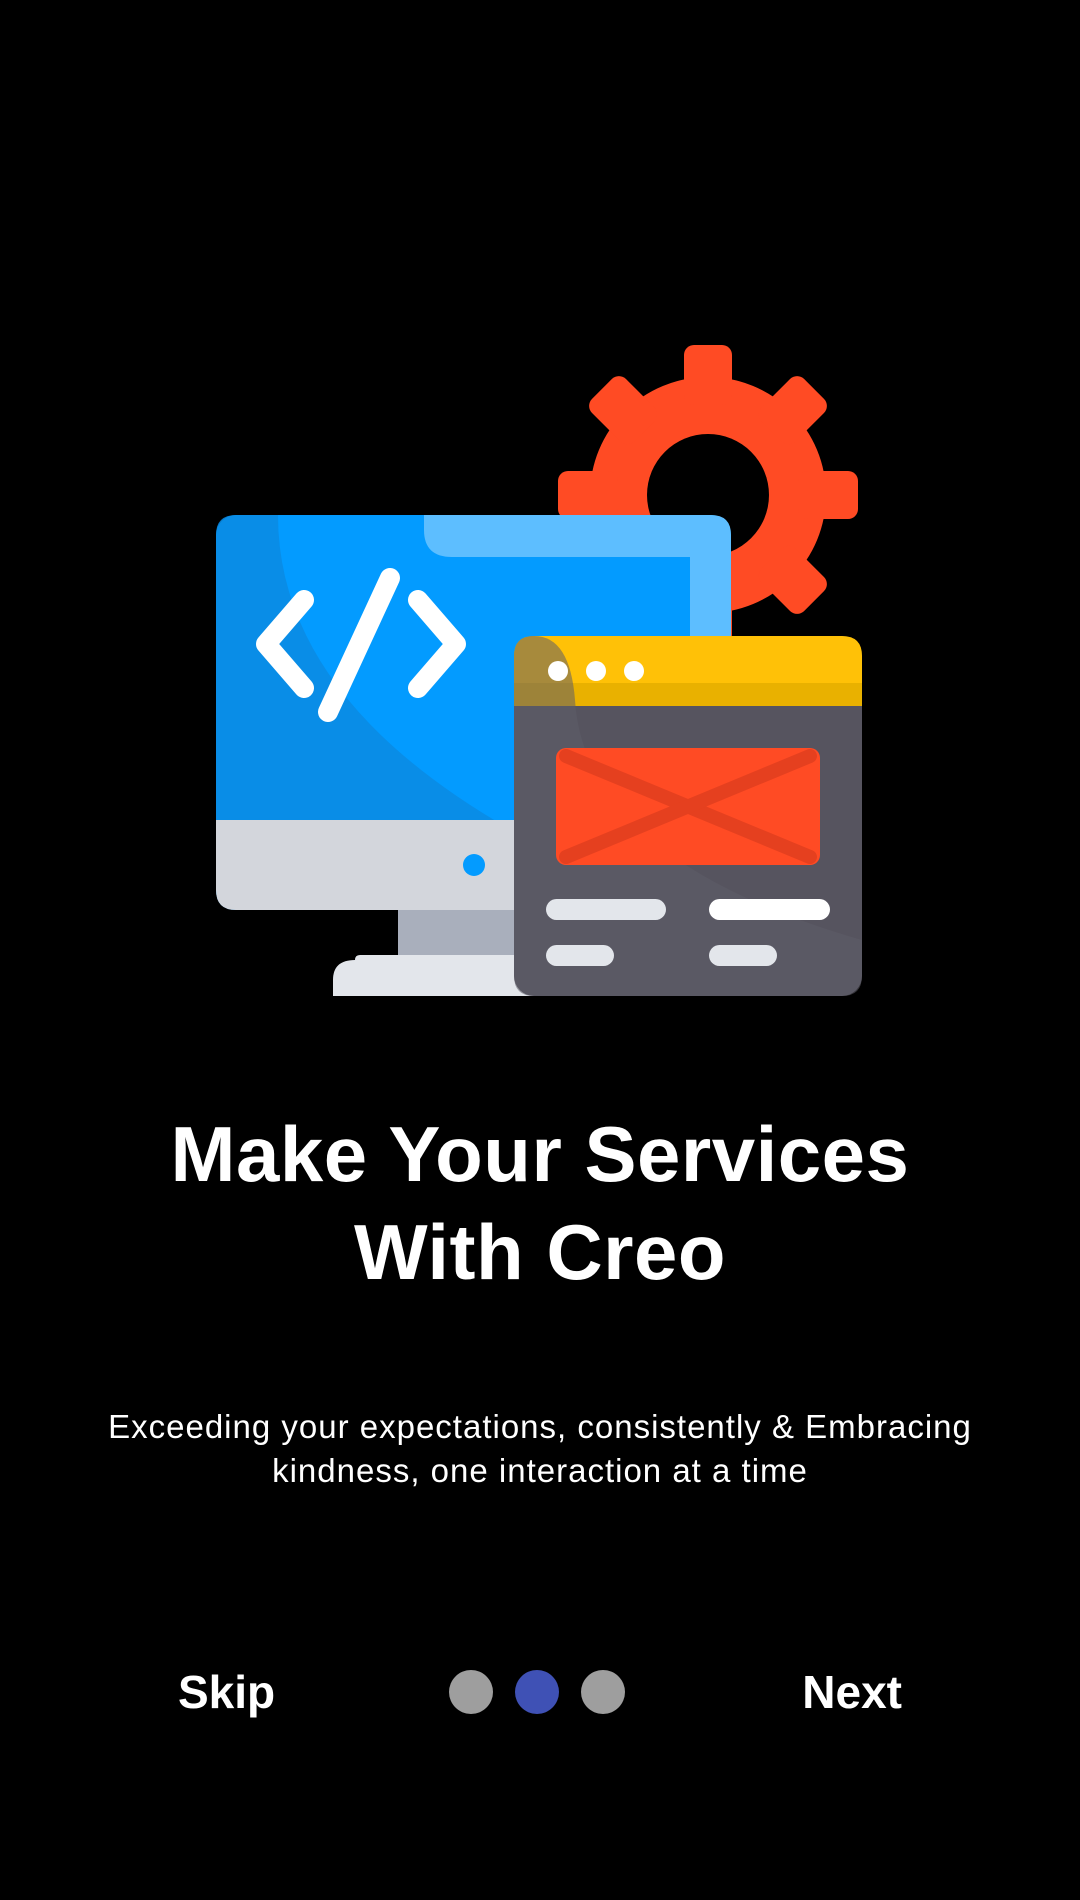 The width and height of the screenshot is (1080, 1900). Describe the element at coordinates (852, 1692) in the screenshot. I see `next-button: Next` at that location.